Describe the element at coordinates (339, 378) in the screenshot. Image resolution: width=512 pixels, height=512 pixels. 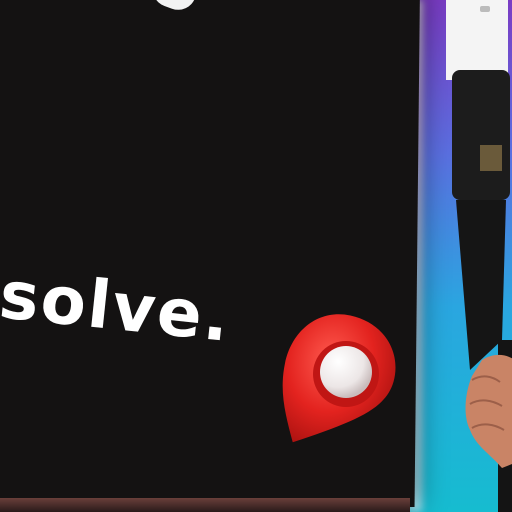
I see `location-pin-icon` at that location.